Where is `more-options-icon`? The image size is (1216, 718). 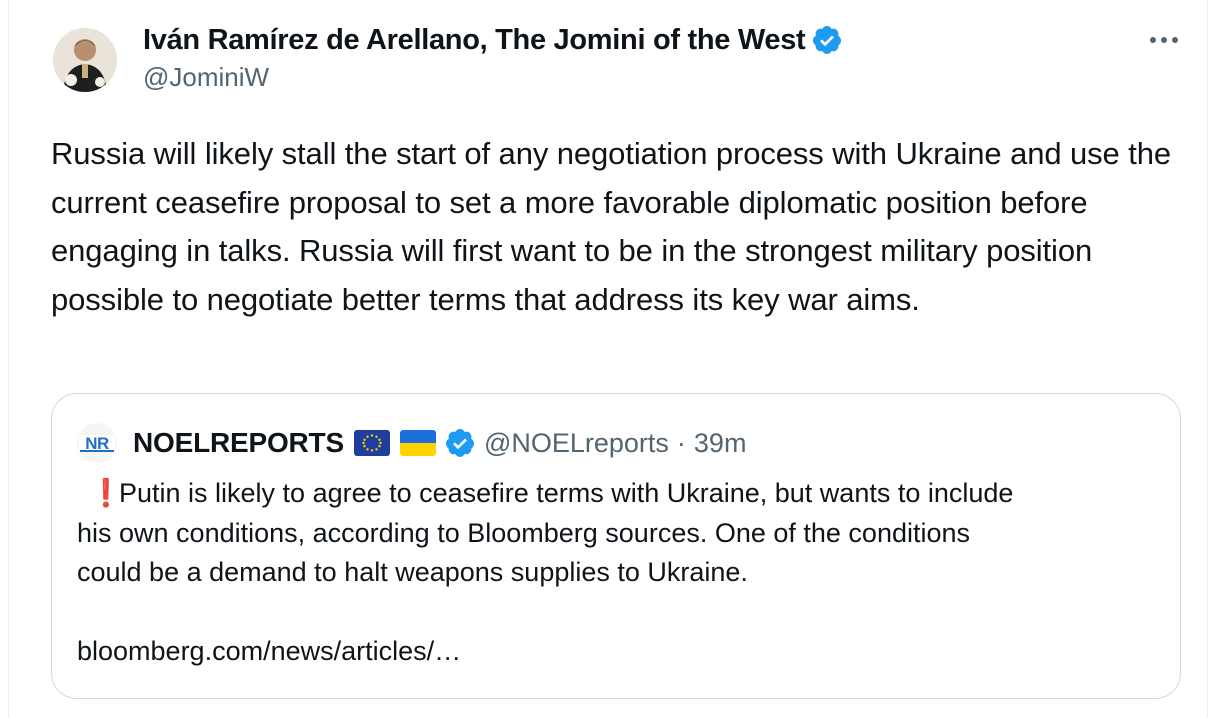 more-options-icon is located at coordinates (1164, 40).